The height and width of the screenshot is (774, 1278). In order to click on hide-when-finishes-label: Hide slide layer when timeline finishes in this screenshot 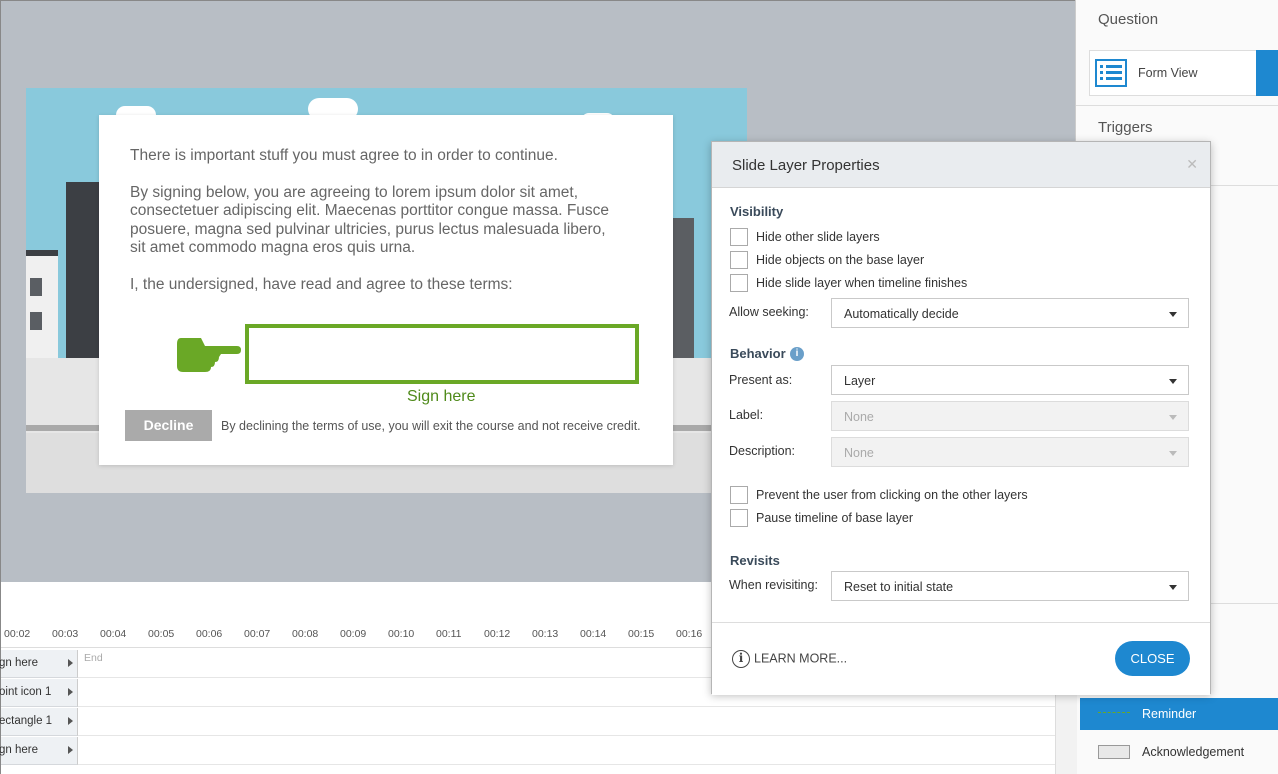, I will do `click(862, 283)`.